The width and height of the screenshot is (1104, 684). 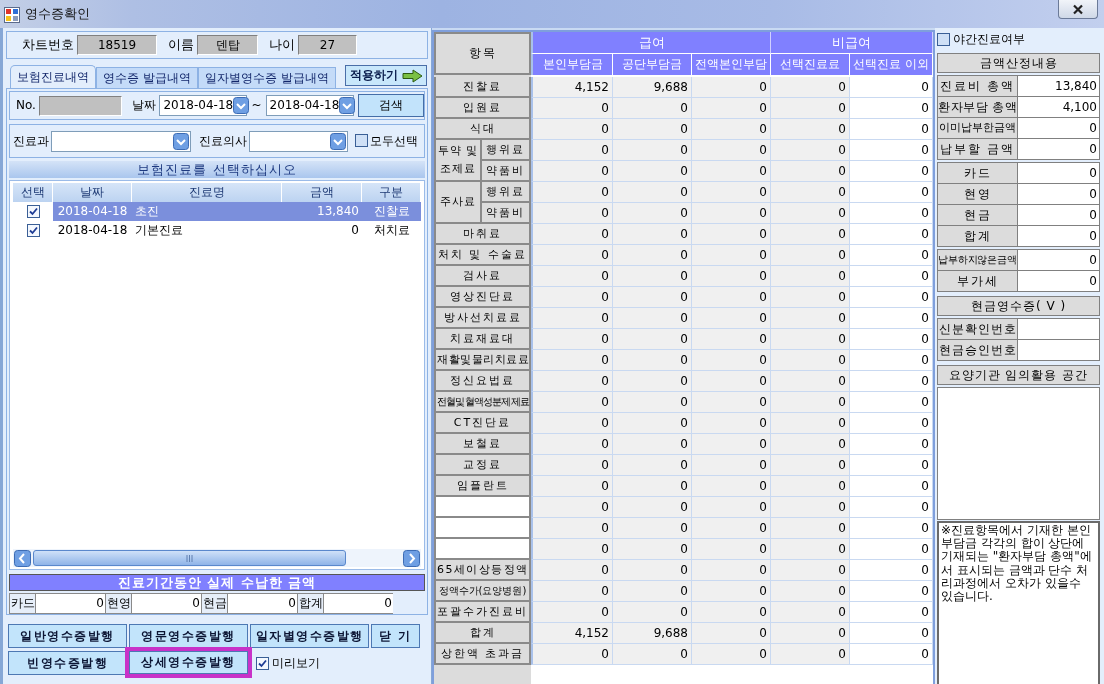 What do you see at coordinates (395, 636) in the screenshot?
I see `action-button: 닫 기` at bounding box center [395, 636].